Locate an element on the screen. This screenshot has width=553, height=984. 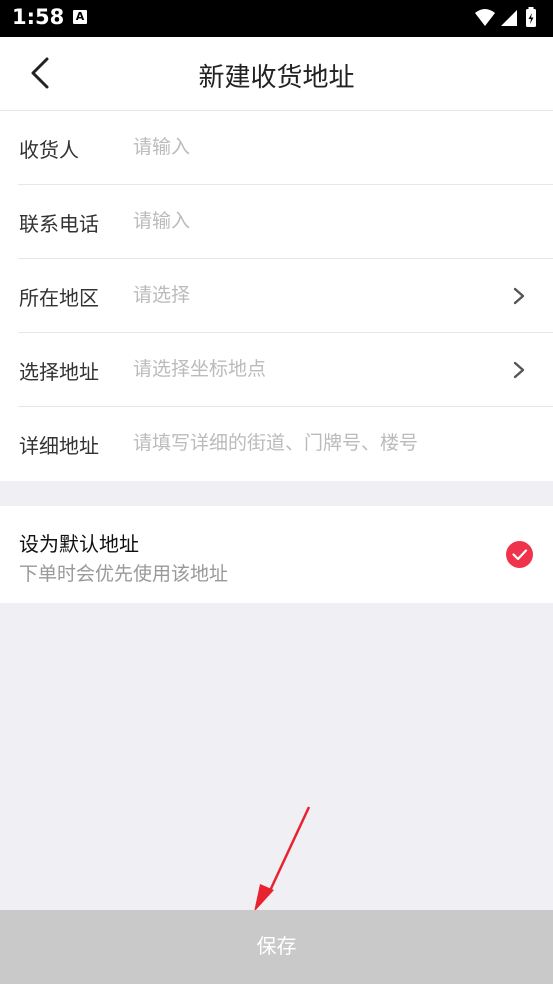
page-title: 新建收货地址 is located at coordinates (276, 78).